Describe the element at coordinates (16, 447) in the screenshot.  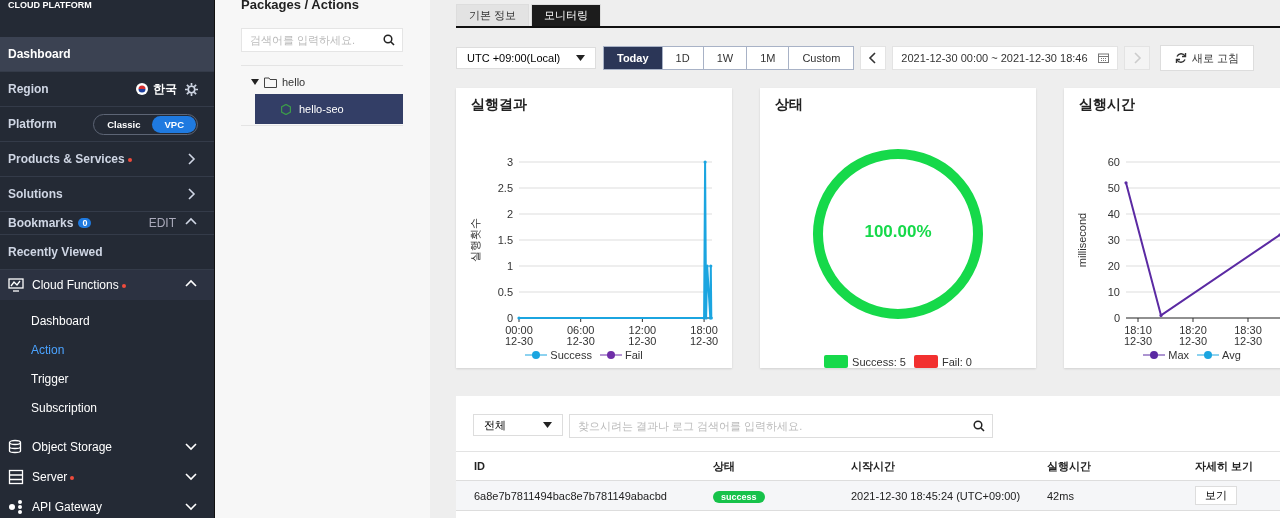
I see `database-icon` at that location.